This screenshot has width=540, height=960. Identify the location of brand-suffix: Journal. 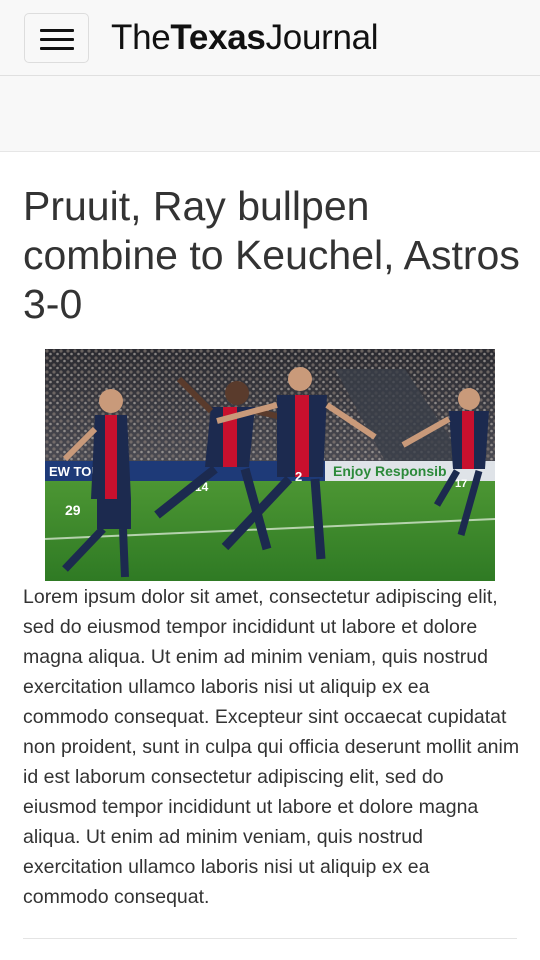
(322, 37).